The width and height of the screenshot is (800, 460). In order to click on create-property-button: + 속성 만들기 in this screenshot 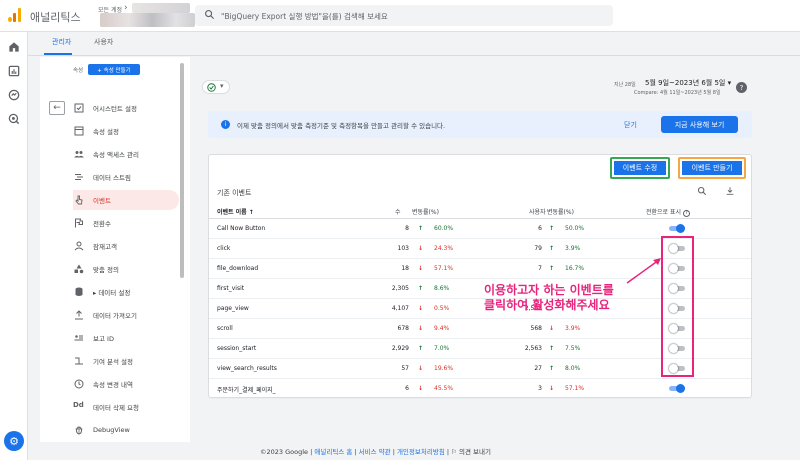, I will do `click(114, 69)`.